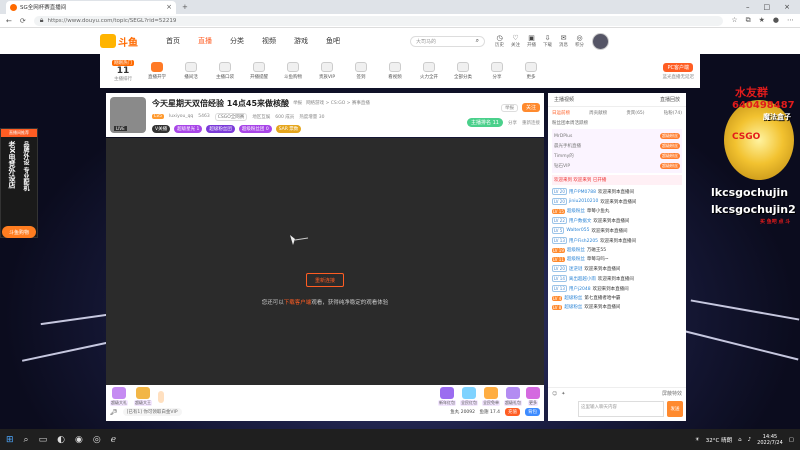 The width and height of the screenshot is (800, 450). I want to click on cat-item: 签到, so click(361, 71).